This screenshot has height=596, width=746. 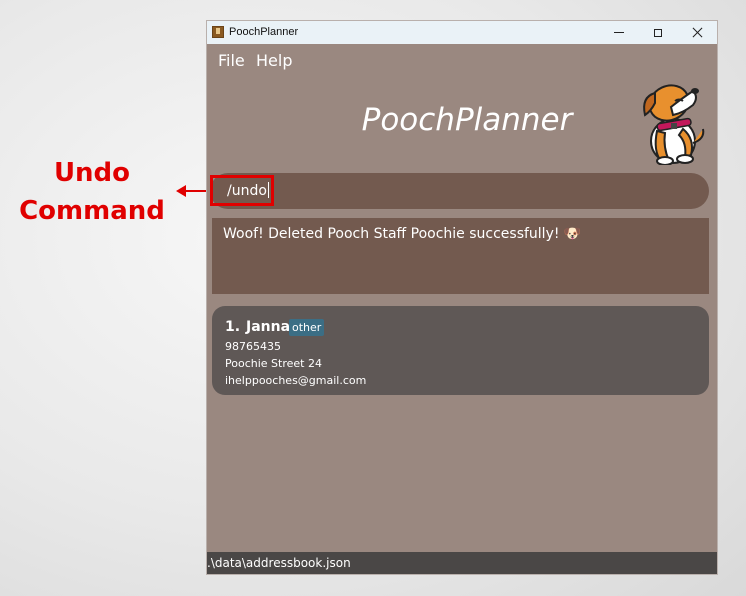 What do you see at coordinates (231, 60) in the screenshot?
I see `menu-file: File` at bounding box center [231, 60].